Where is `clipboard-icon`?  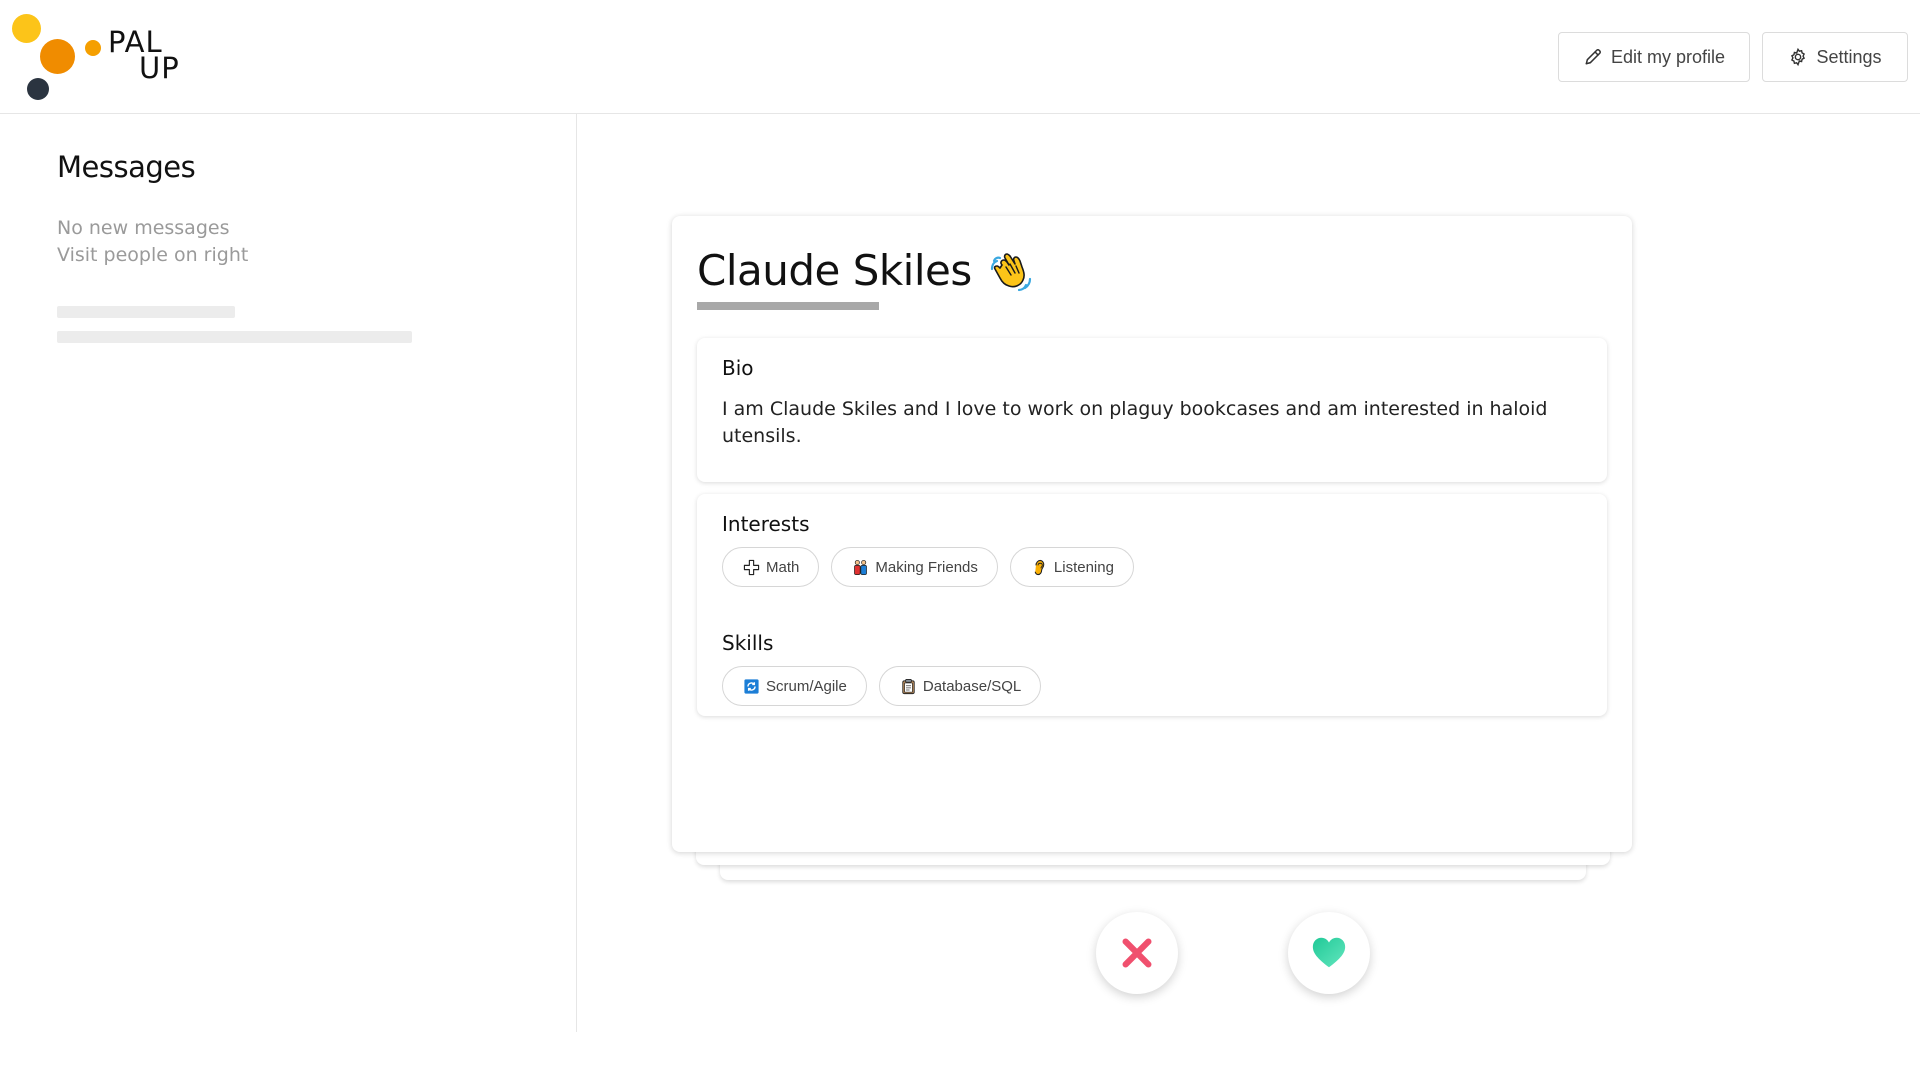 clipboard-icon is located at coordinates (908, 686).